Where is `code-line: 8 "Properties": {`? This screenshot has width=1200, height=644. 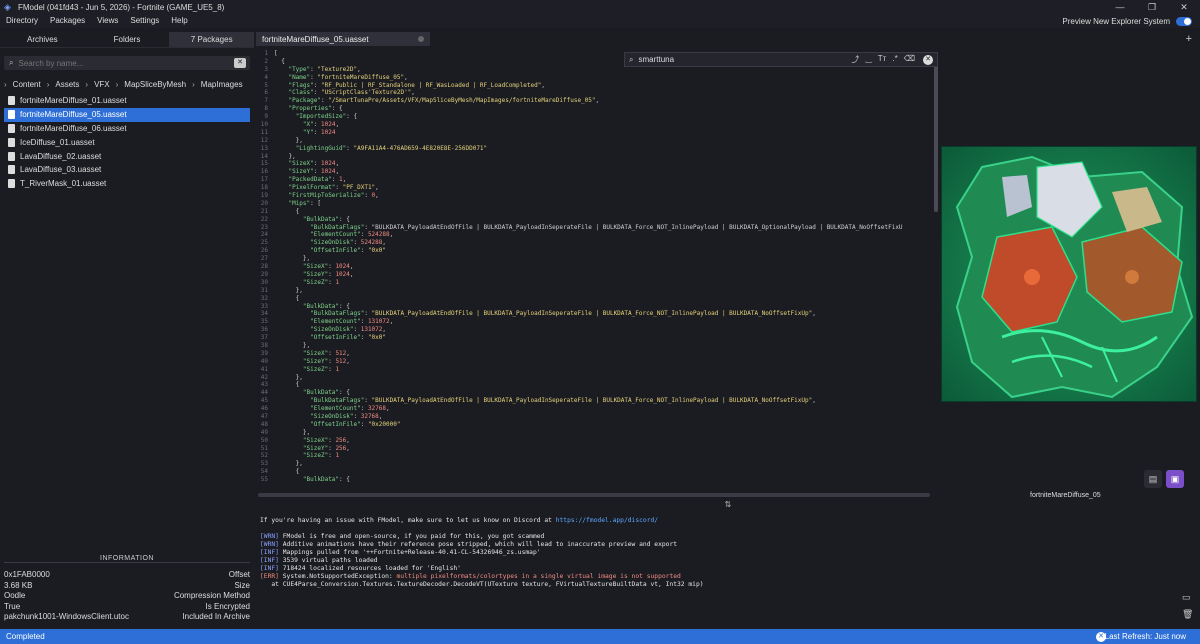 code-line: 8 "Properties": { is located at coordinates (598, 109).